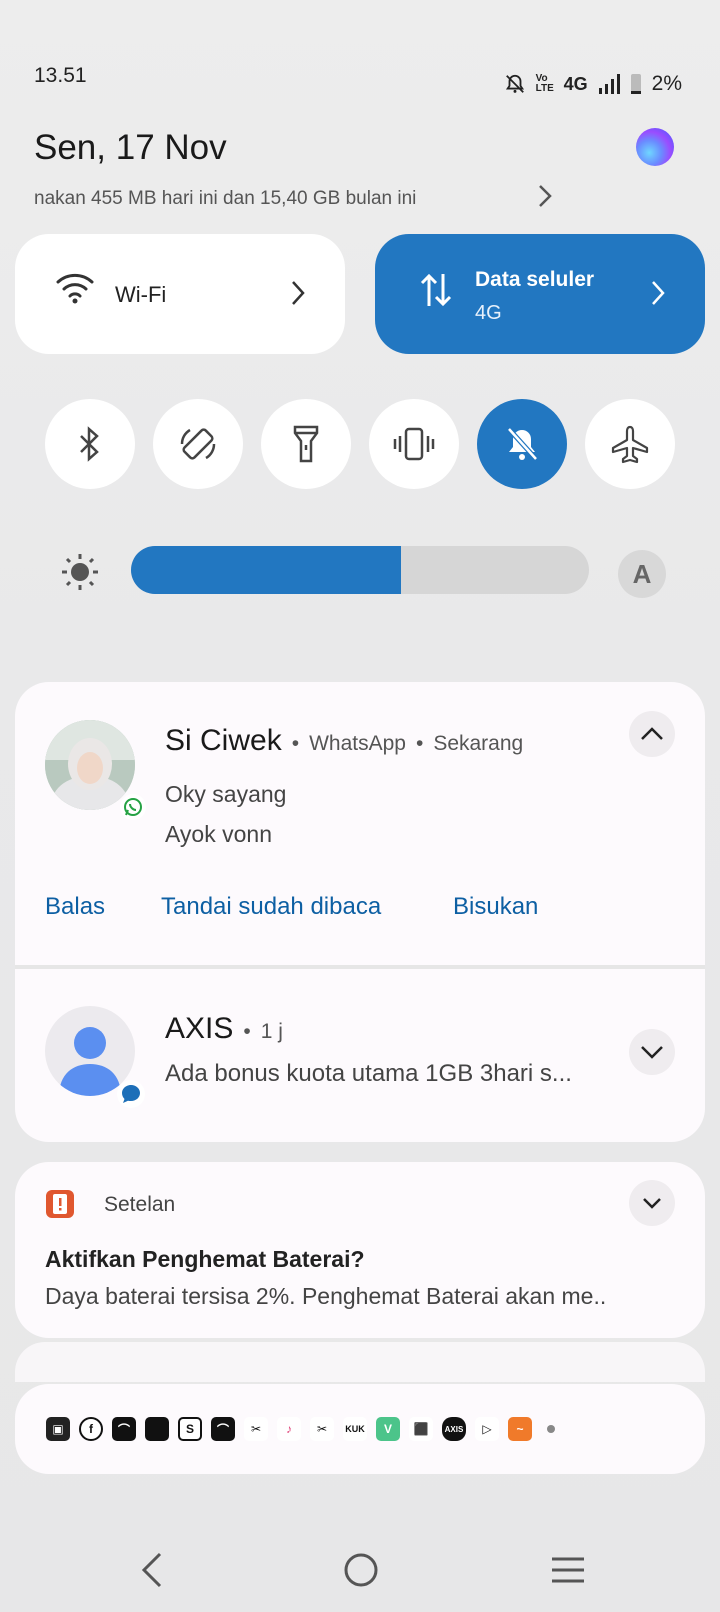 The height and width of the screenshot is (1612, 720). I want to click on tiktok-icon: ♪, so click(289, 1429).